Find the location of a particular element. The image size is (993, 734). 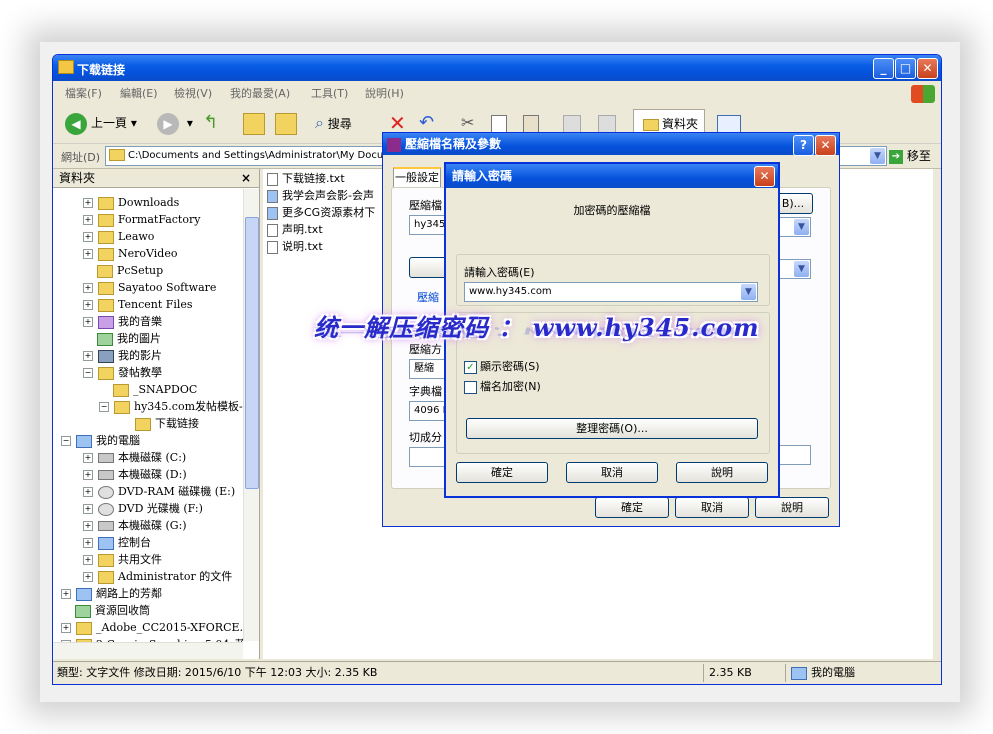

tree-item: + 本機磁碟 (G:) is located at coordinates (135, 525).